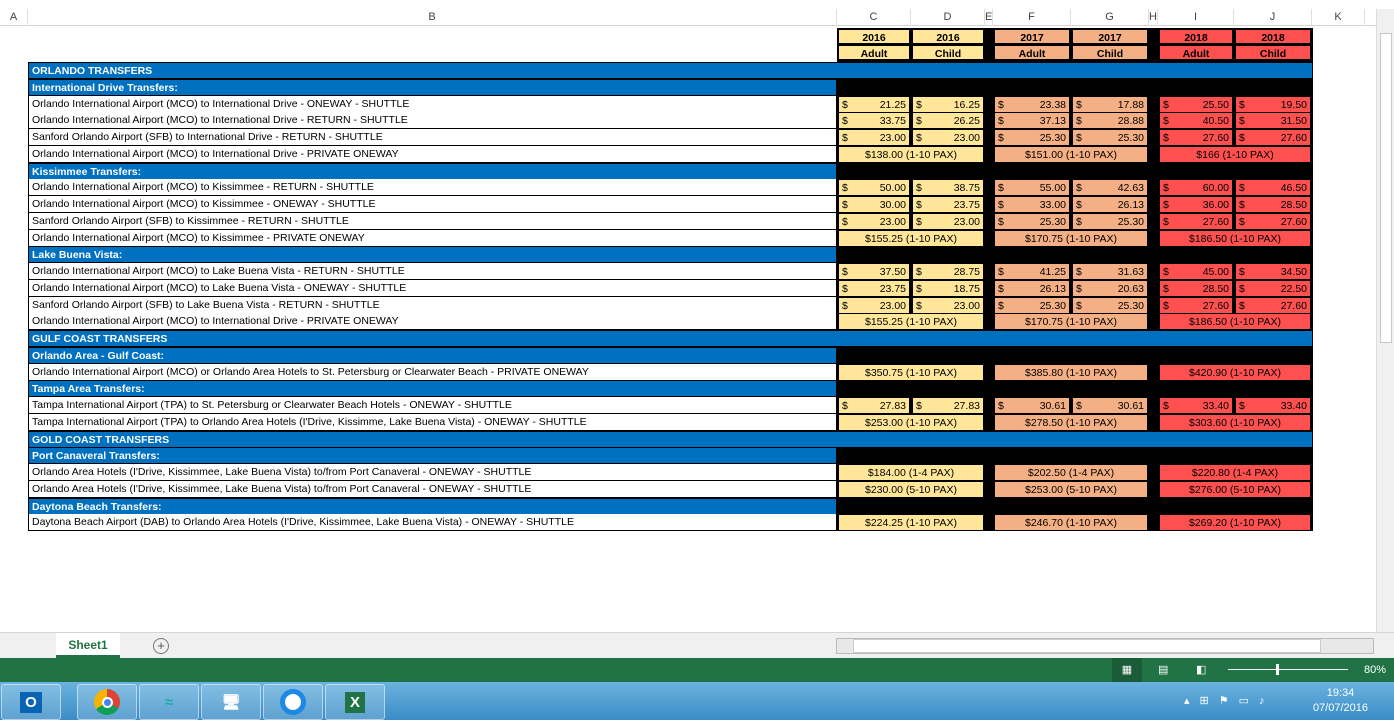  I want to click on section-header: ORLANDO TRANSFERS, so click(670, 70).